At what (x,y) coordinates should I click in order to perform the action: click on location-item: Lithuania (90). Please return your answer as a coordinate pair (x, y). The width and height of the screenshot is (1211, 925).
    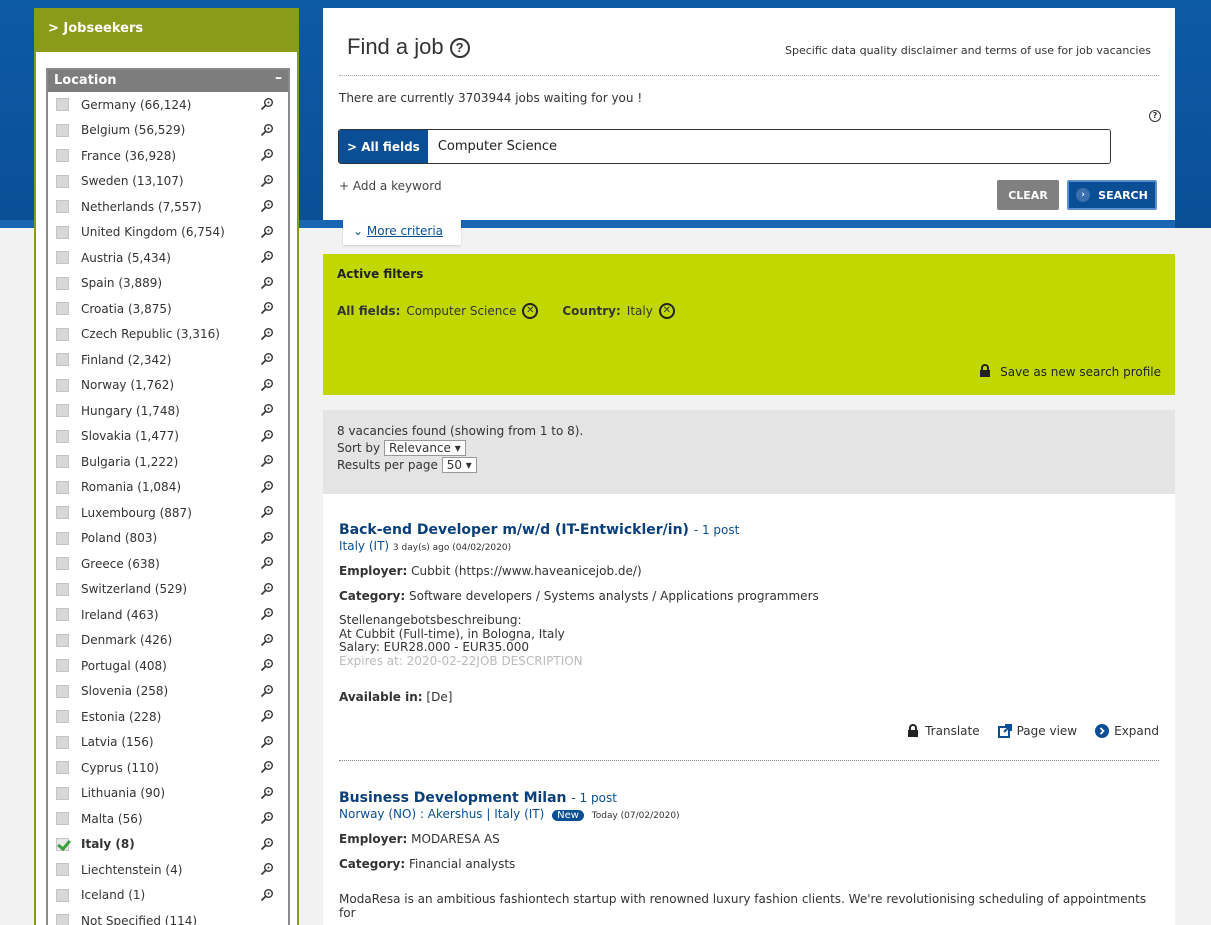
    Looking at the image, I should click on (168, 794).